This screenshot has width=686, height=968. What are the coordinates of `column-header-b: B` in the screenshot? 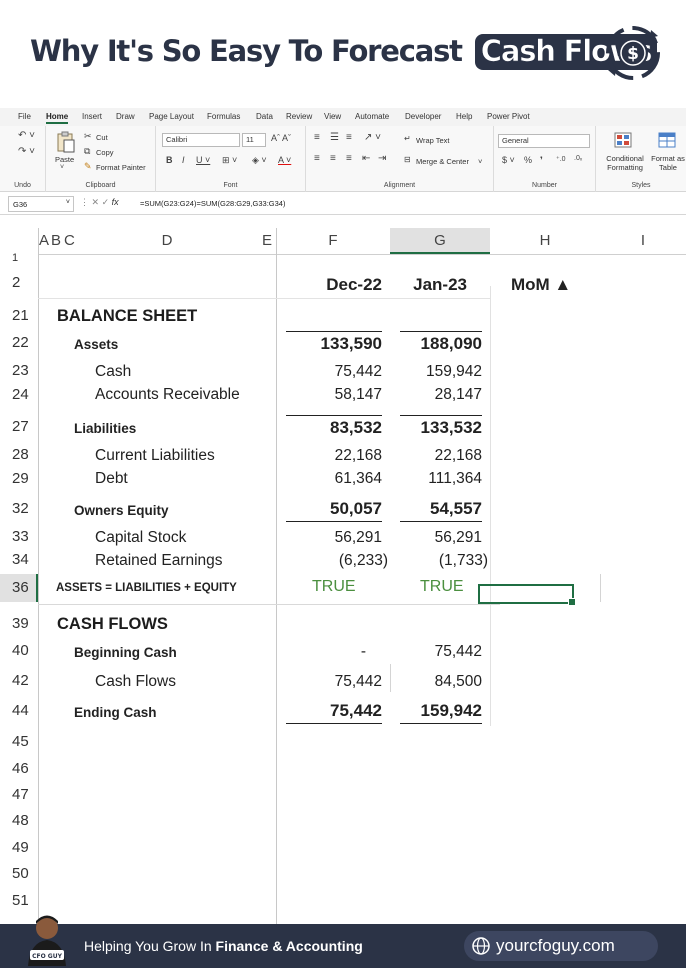 It's located at (56, 241).